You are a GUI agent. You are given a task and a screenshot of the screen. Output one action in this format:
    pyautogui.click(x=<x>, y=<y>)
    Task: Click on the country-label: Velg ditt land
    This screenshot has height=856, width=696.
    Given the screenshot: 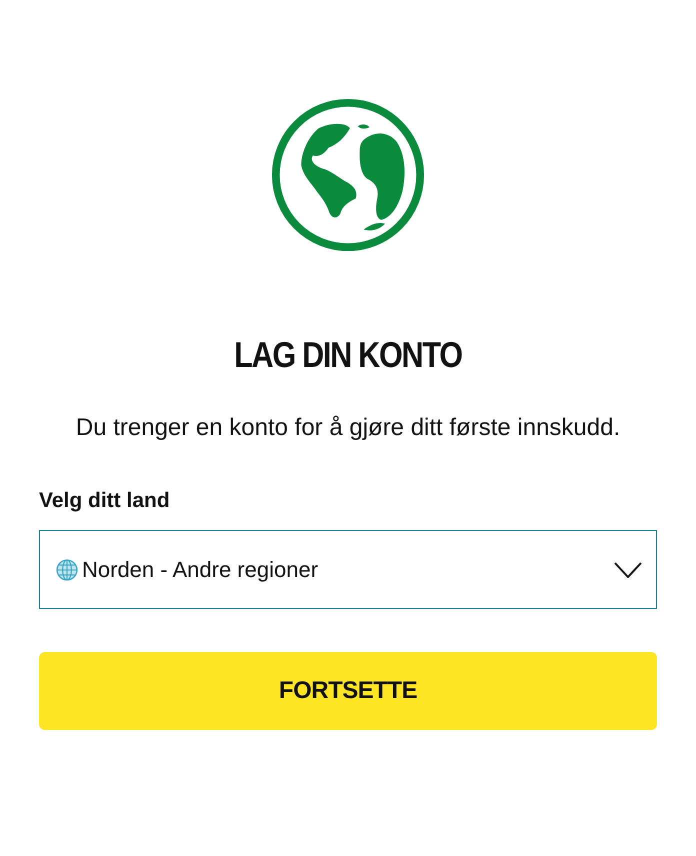 What is the action you would take?
    pyautogui.click(x=105, y=501)
    